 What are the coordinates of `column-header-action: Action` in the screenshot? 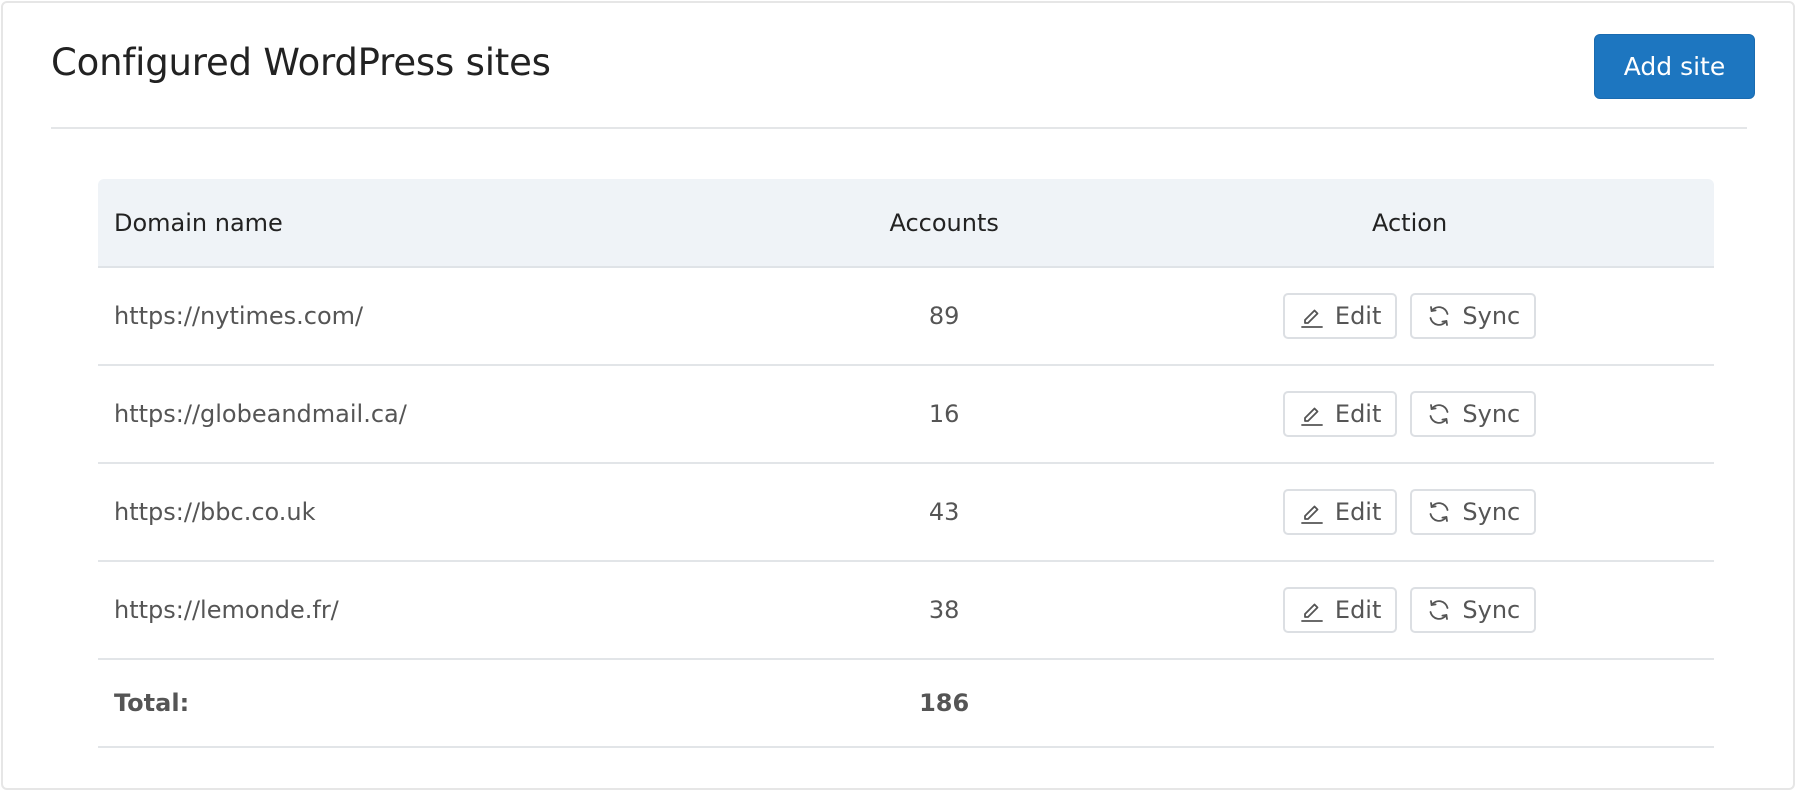 It's located at (1409, 223).